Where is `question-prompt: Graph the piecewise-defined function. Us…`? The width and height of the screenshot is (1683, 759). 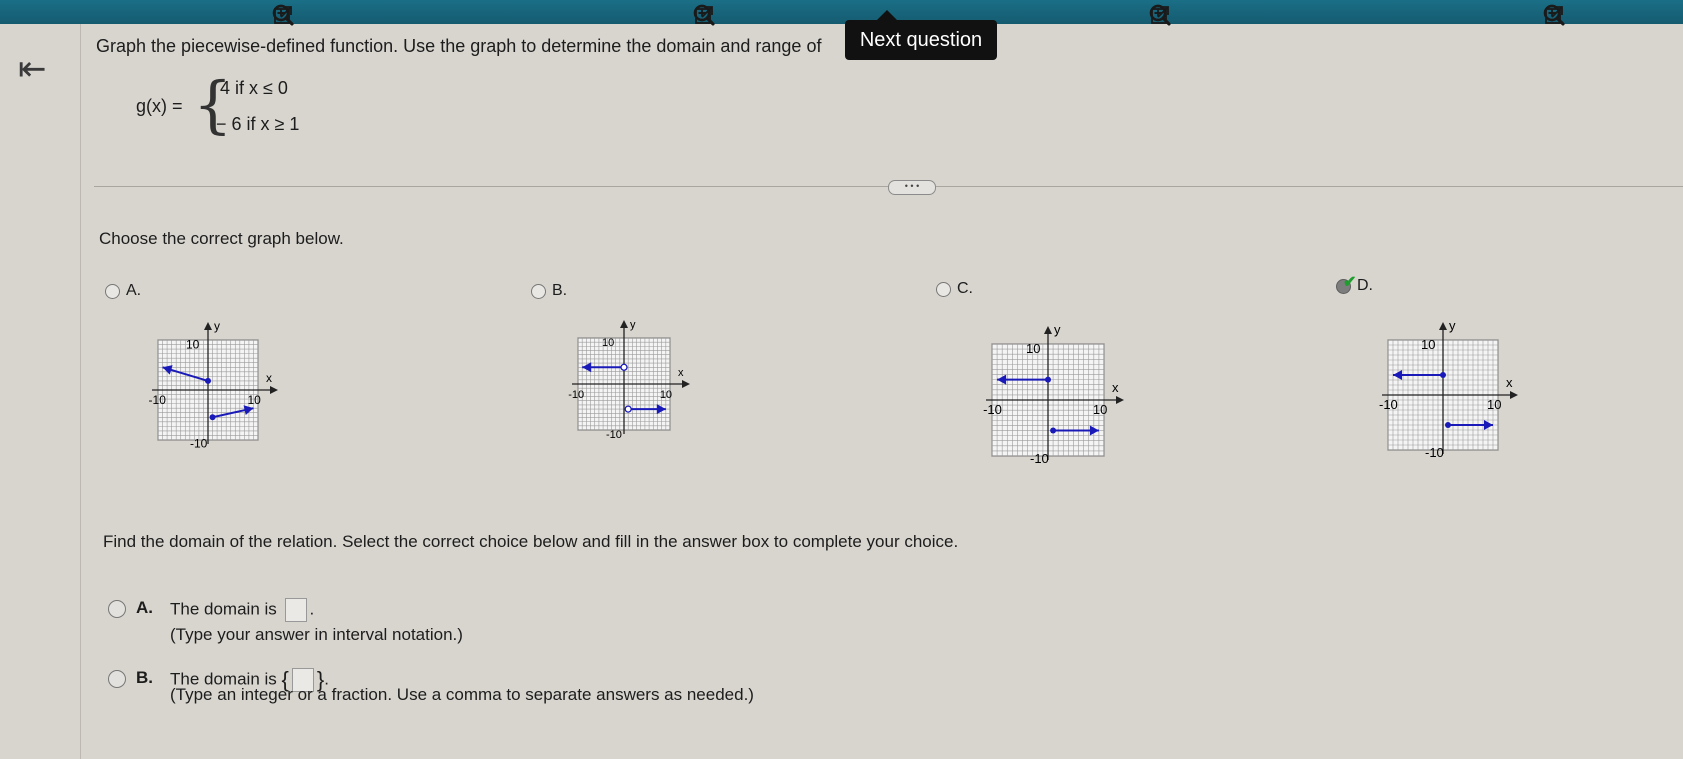
question-prompt: Graph the piecewise-defined function. Us… is located at coordinates (459, 46).